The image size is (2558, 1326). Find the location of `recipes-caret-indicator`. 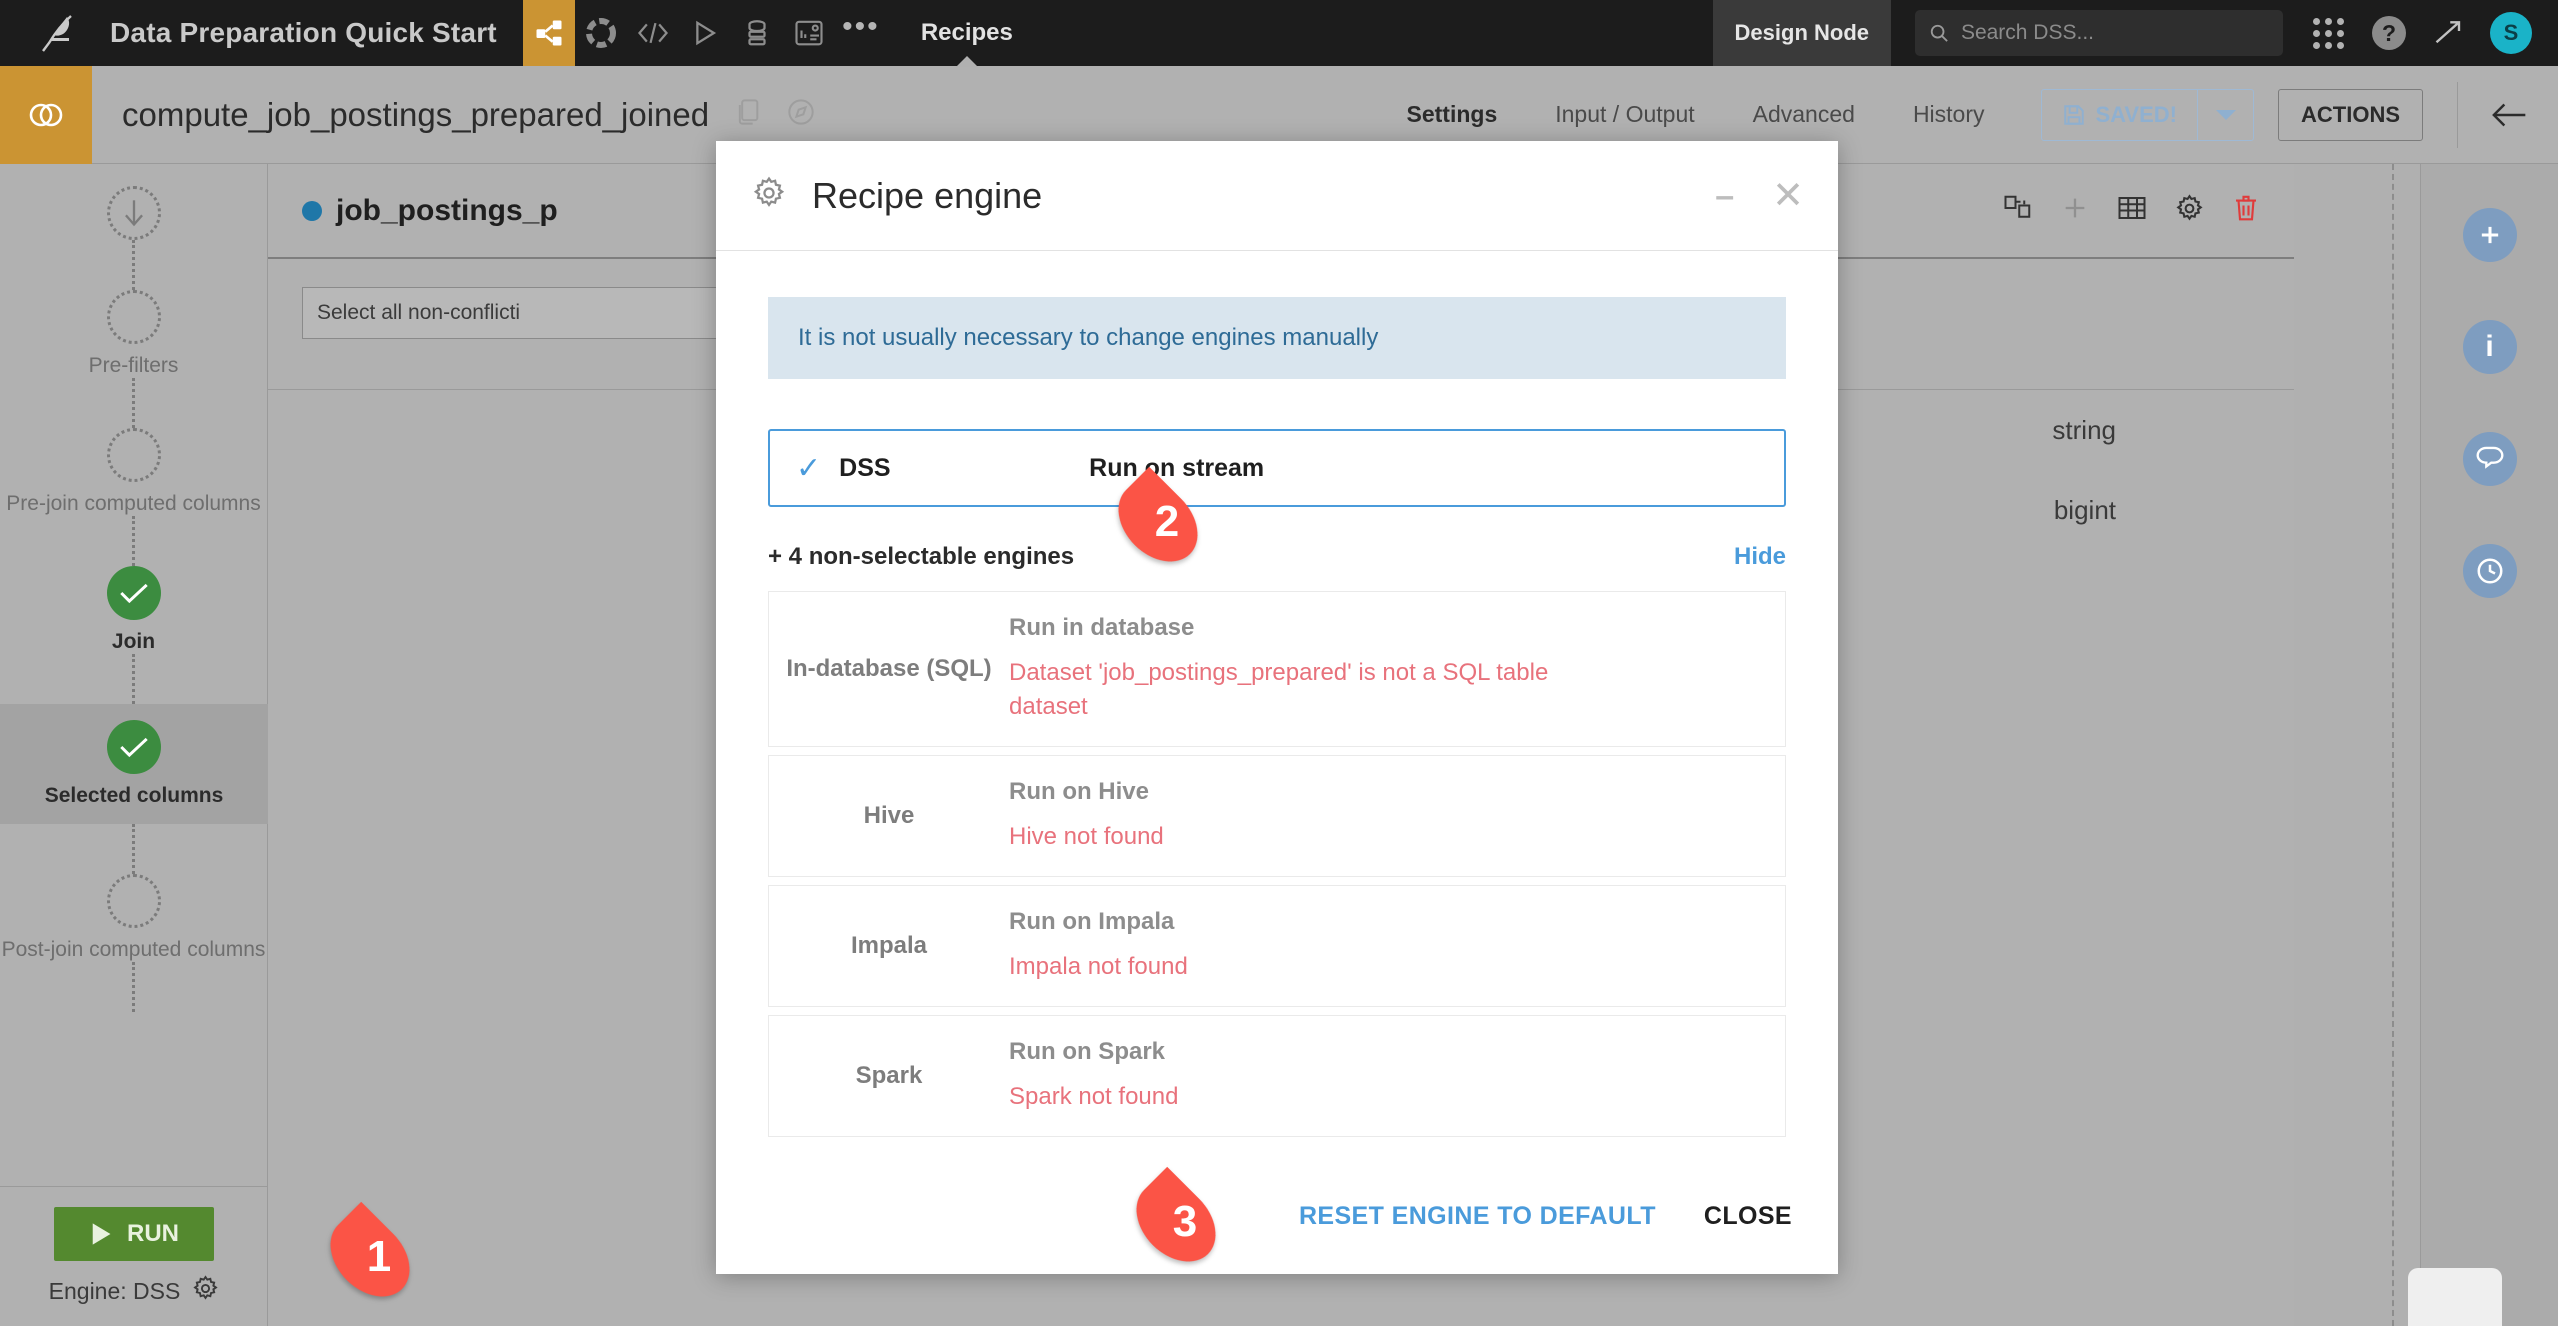

recipes-caret-indicator is located at coordinates (966, 61).